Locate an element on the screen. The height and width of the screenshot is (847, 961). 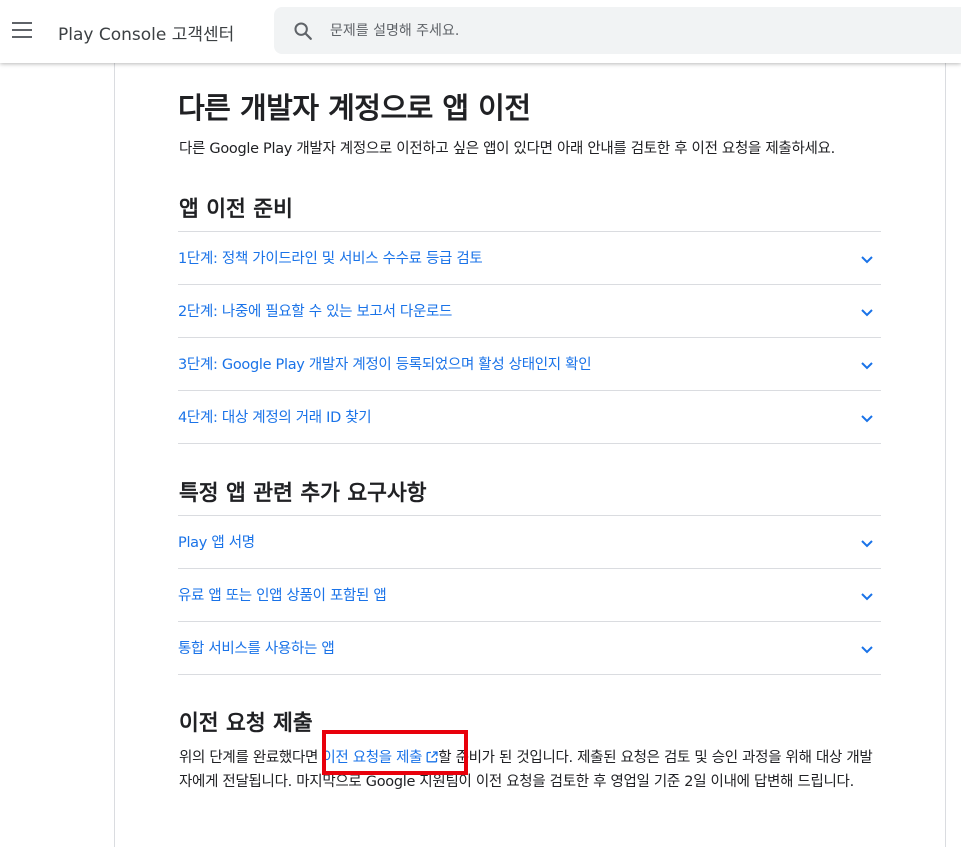
product-title: Play Console 고객센터 is located at coordinates (146, 32).